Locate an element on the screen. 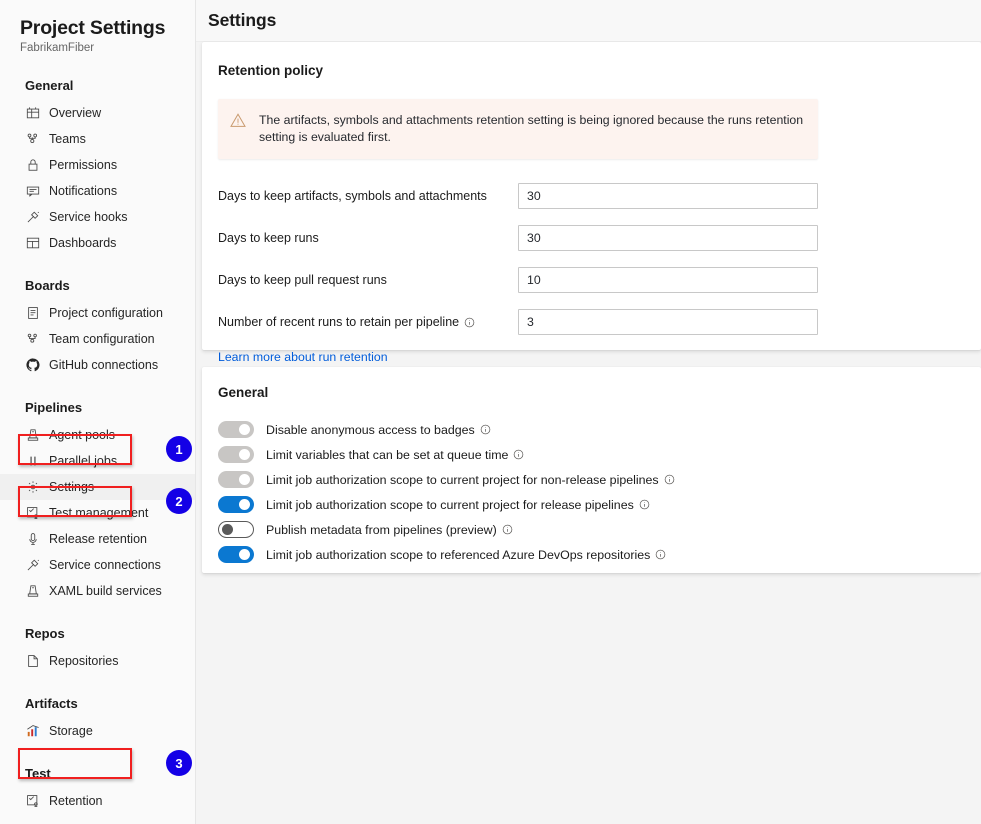 This screenshot has width=981, height=824. sidebar-item-release-retention: Release retention is located at coordinates (97, 539).